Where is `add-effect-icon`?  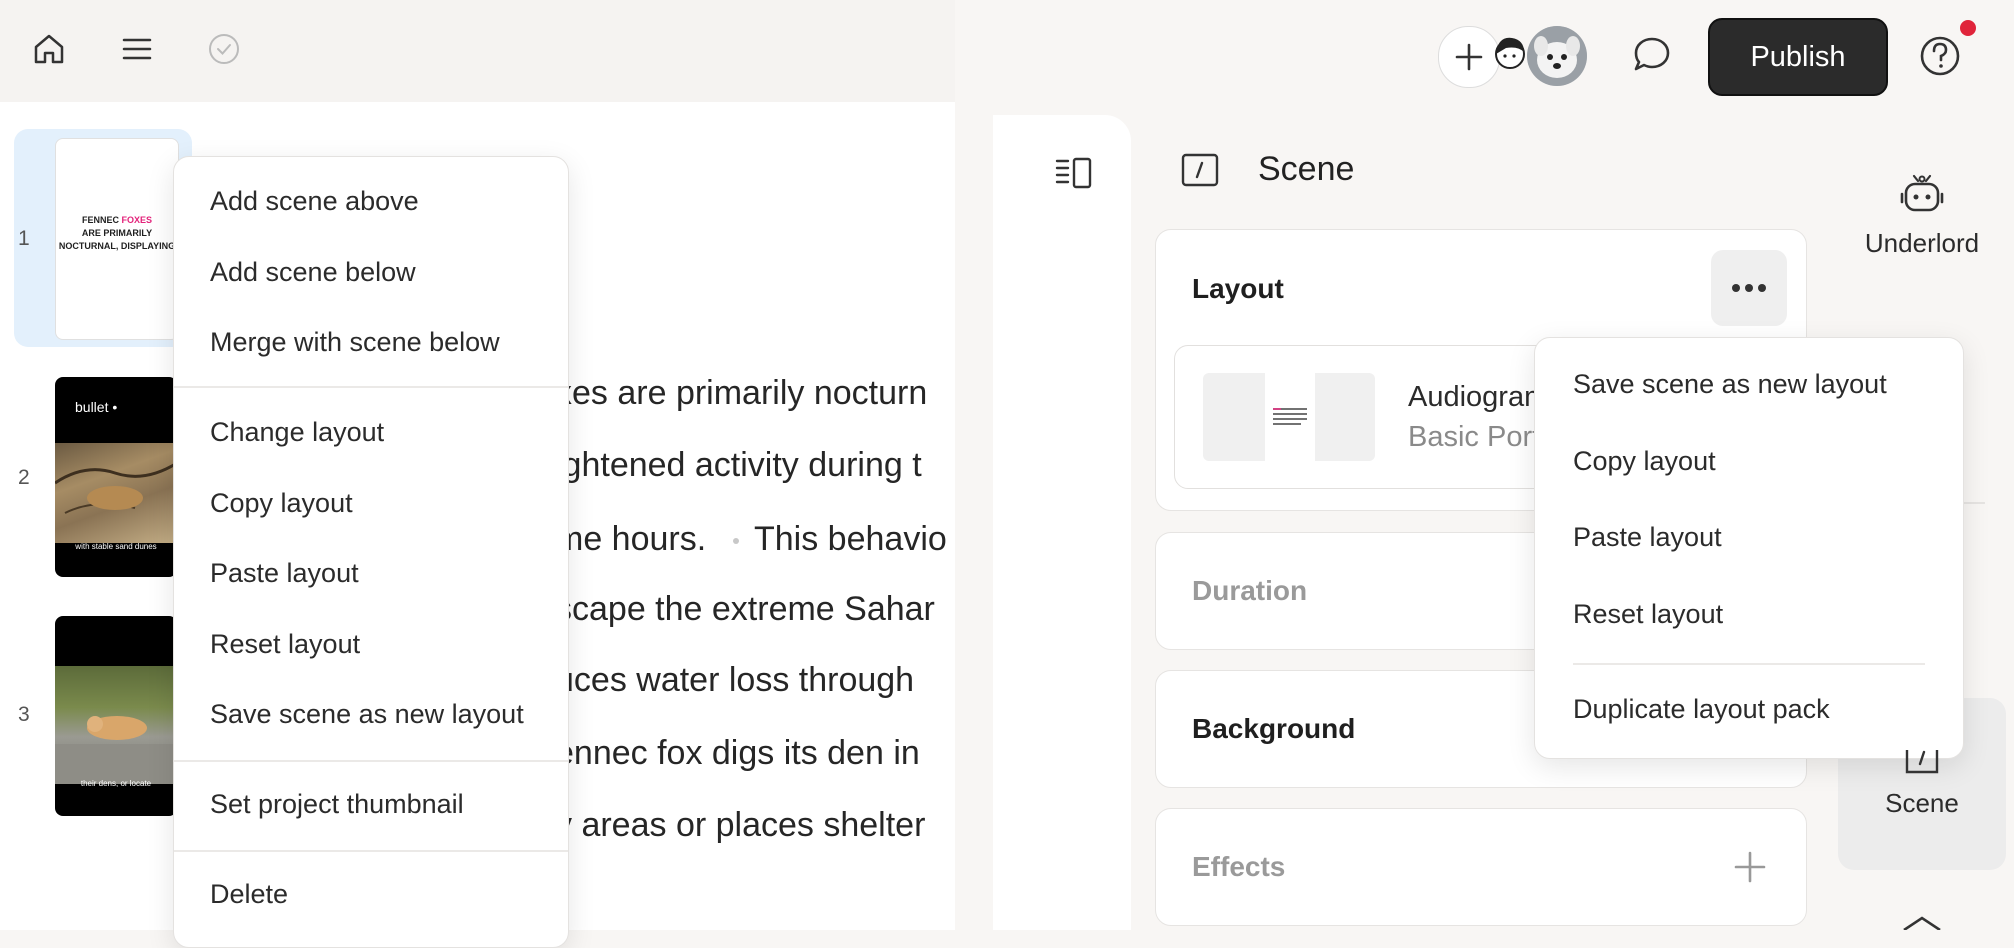
add-effect-icon is located at coordinates (1750, 867).